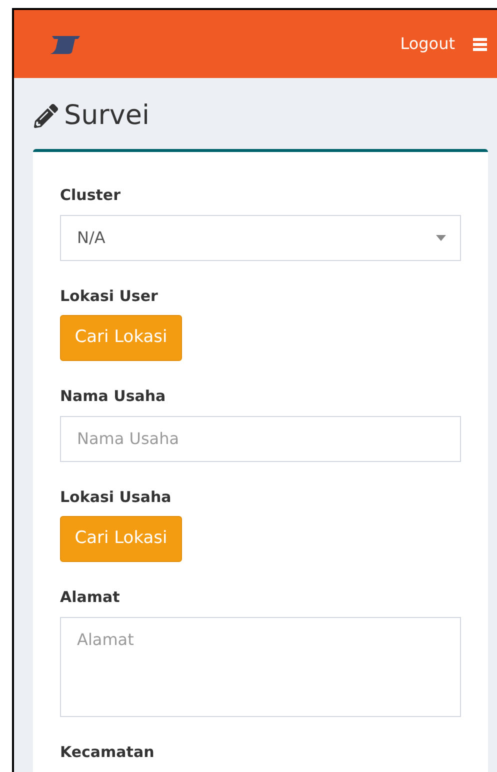  I want to click on page-title: Survei, so click(107, 115).